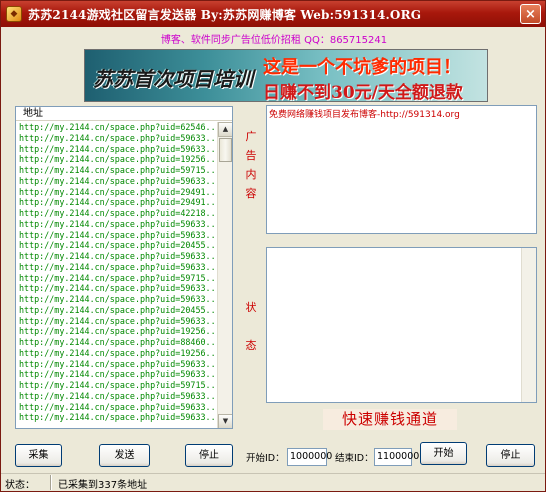  Describe the element at coordinates (51, 482) in the screenshot. I see `status-bar-divider` at that location.